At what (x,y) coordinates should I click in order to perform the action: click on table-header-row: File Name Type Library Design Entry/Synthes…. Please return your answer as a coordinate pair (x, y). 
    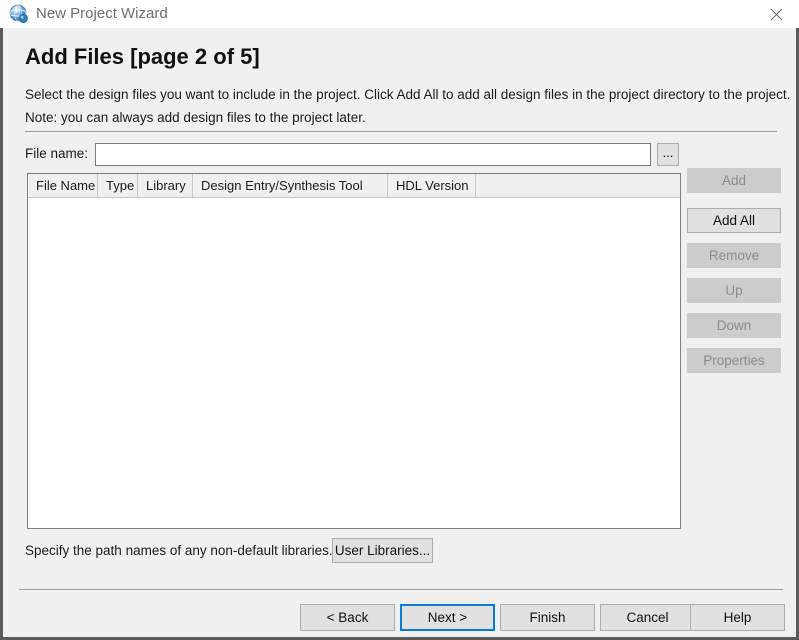
    Looking at the image, I should click on (354, 186).